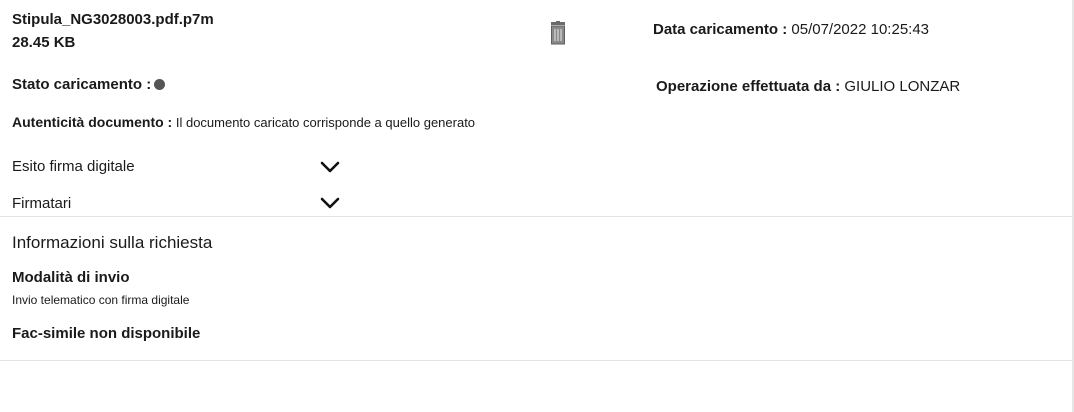 The height and width of the screenshot is (412, 1074). I want to click on send-mode-value: Invio telematico con firma digitale, so click(101, 300).